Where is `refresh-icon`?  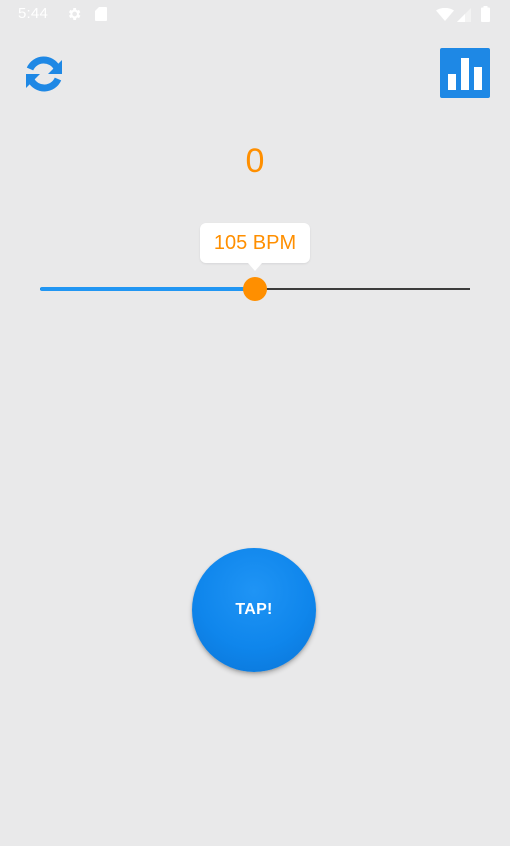 refresh-icon is located at coordinates (44, 74).